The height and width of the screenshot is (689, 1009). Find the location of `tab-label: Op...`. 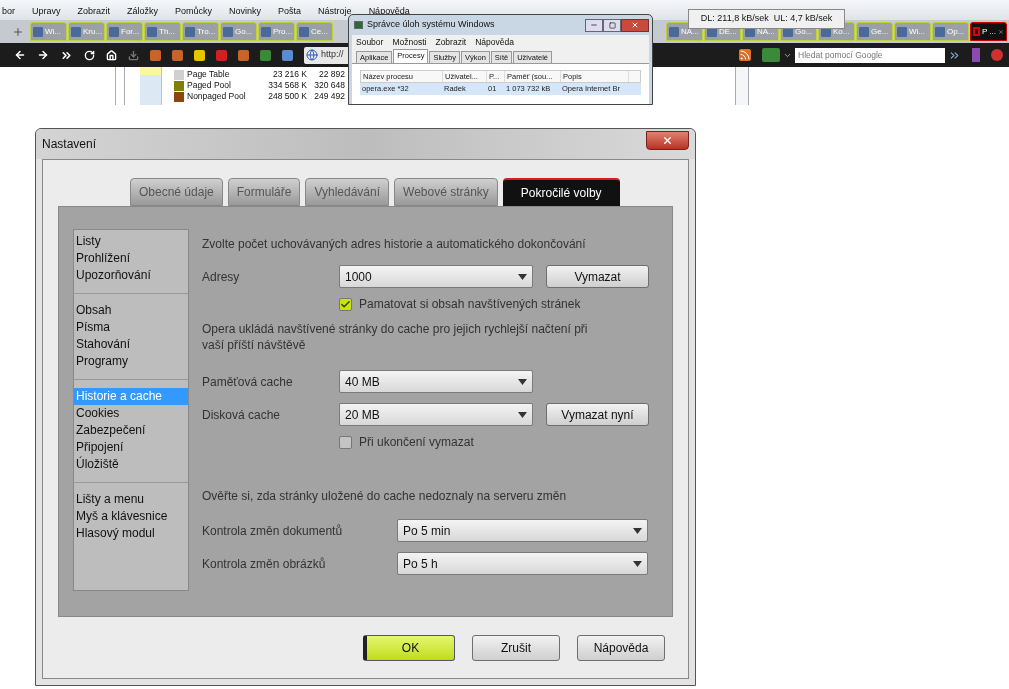

tab-label: Op... is located at coordinates (956, 31).